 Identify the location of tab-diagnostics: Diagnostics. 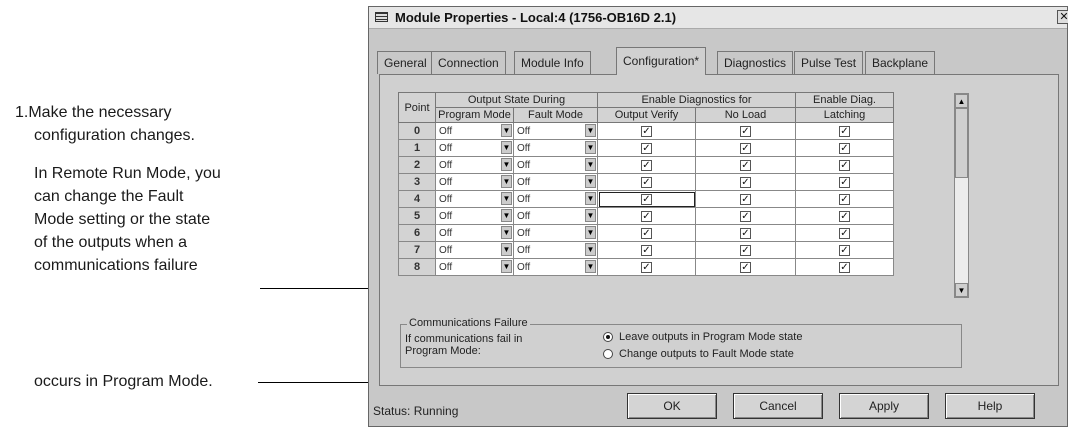
(755, 62).